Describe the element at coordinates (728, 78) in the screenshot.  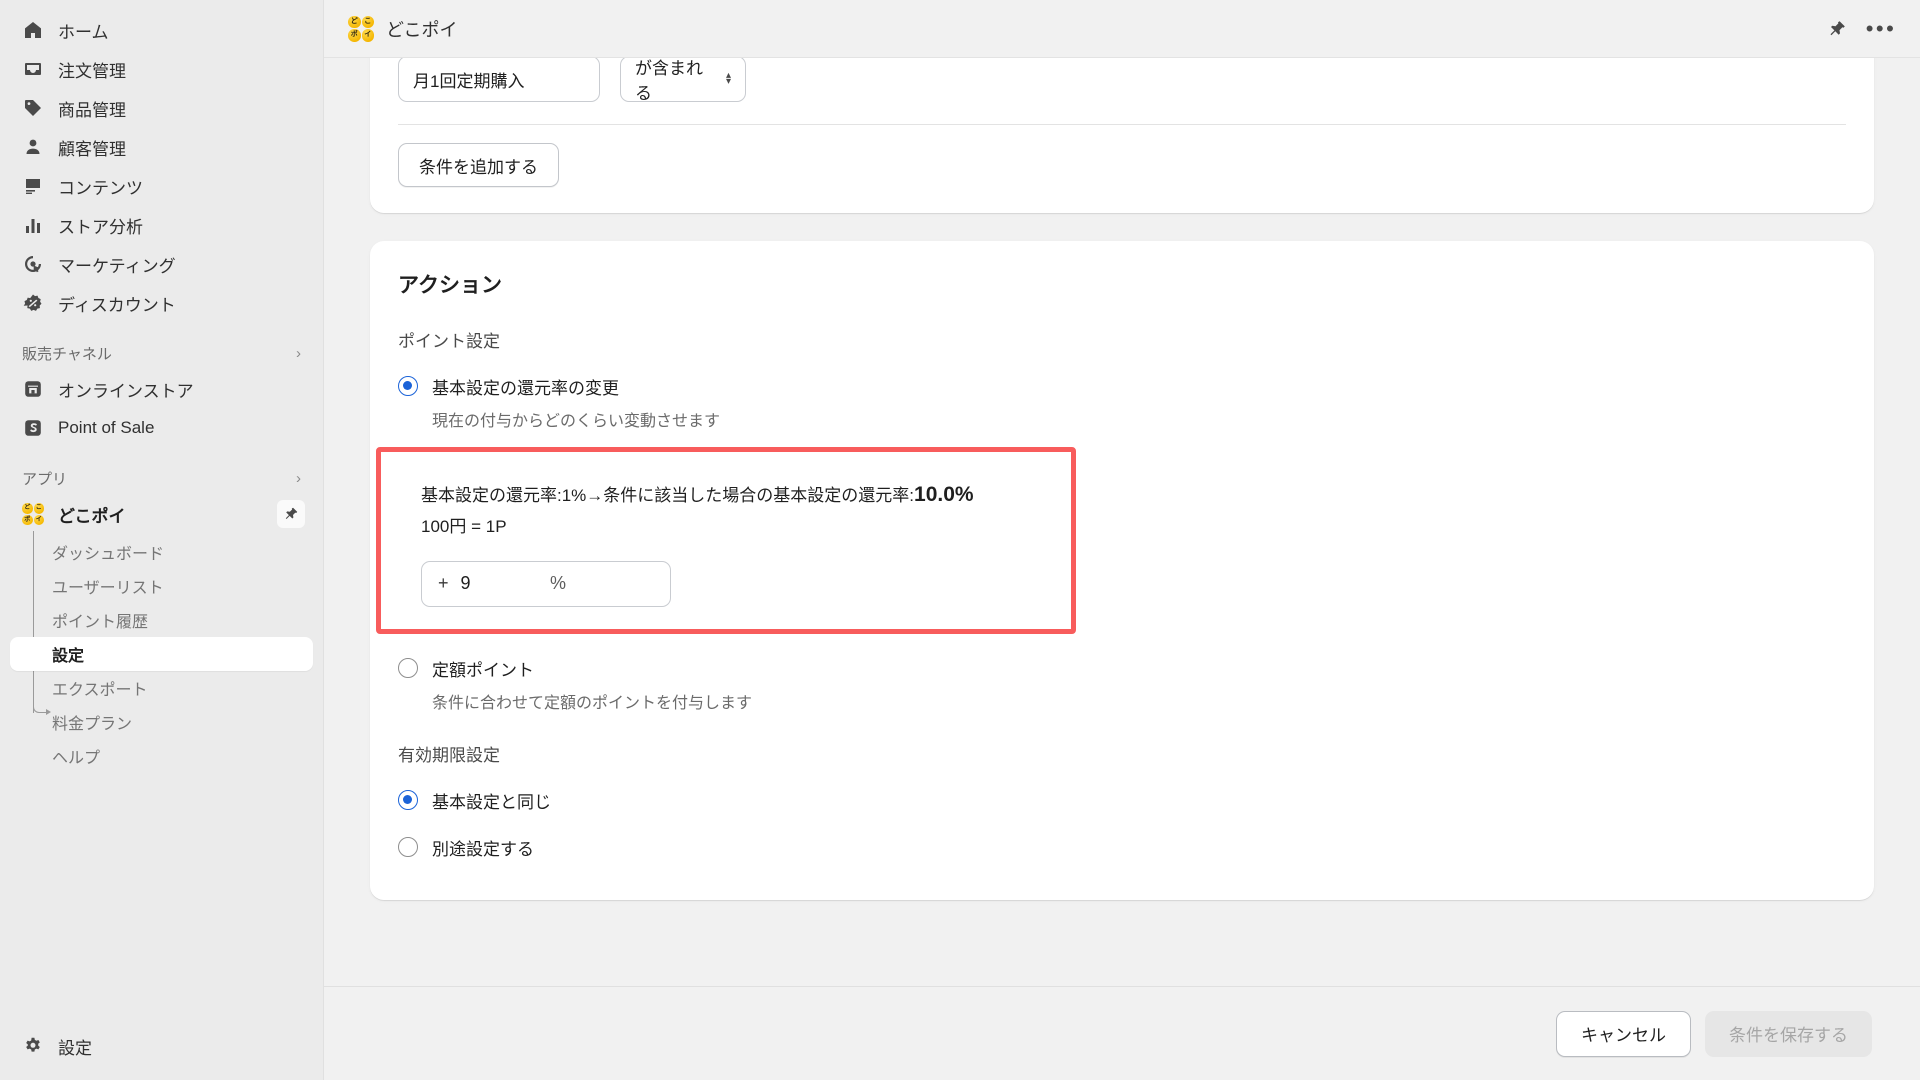
I see `chevron-updown-icon: ▴ ▾` at that location.